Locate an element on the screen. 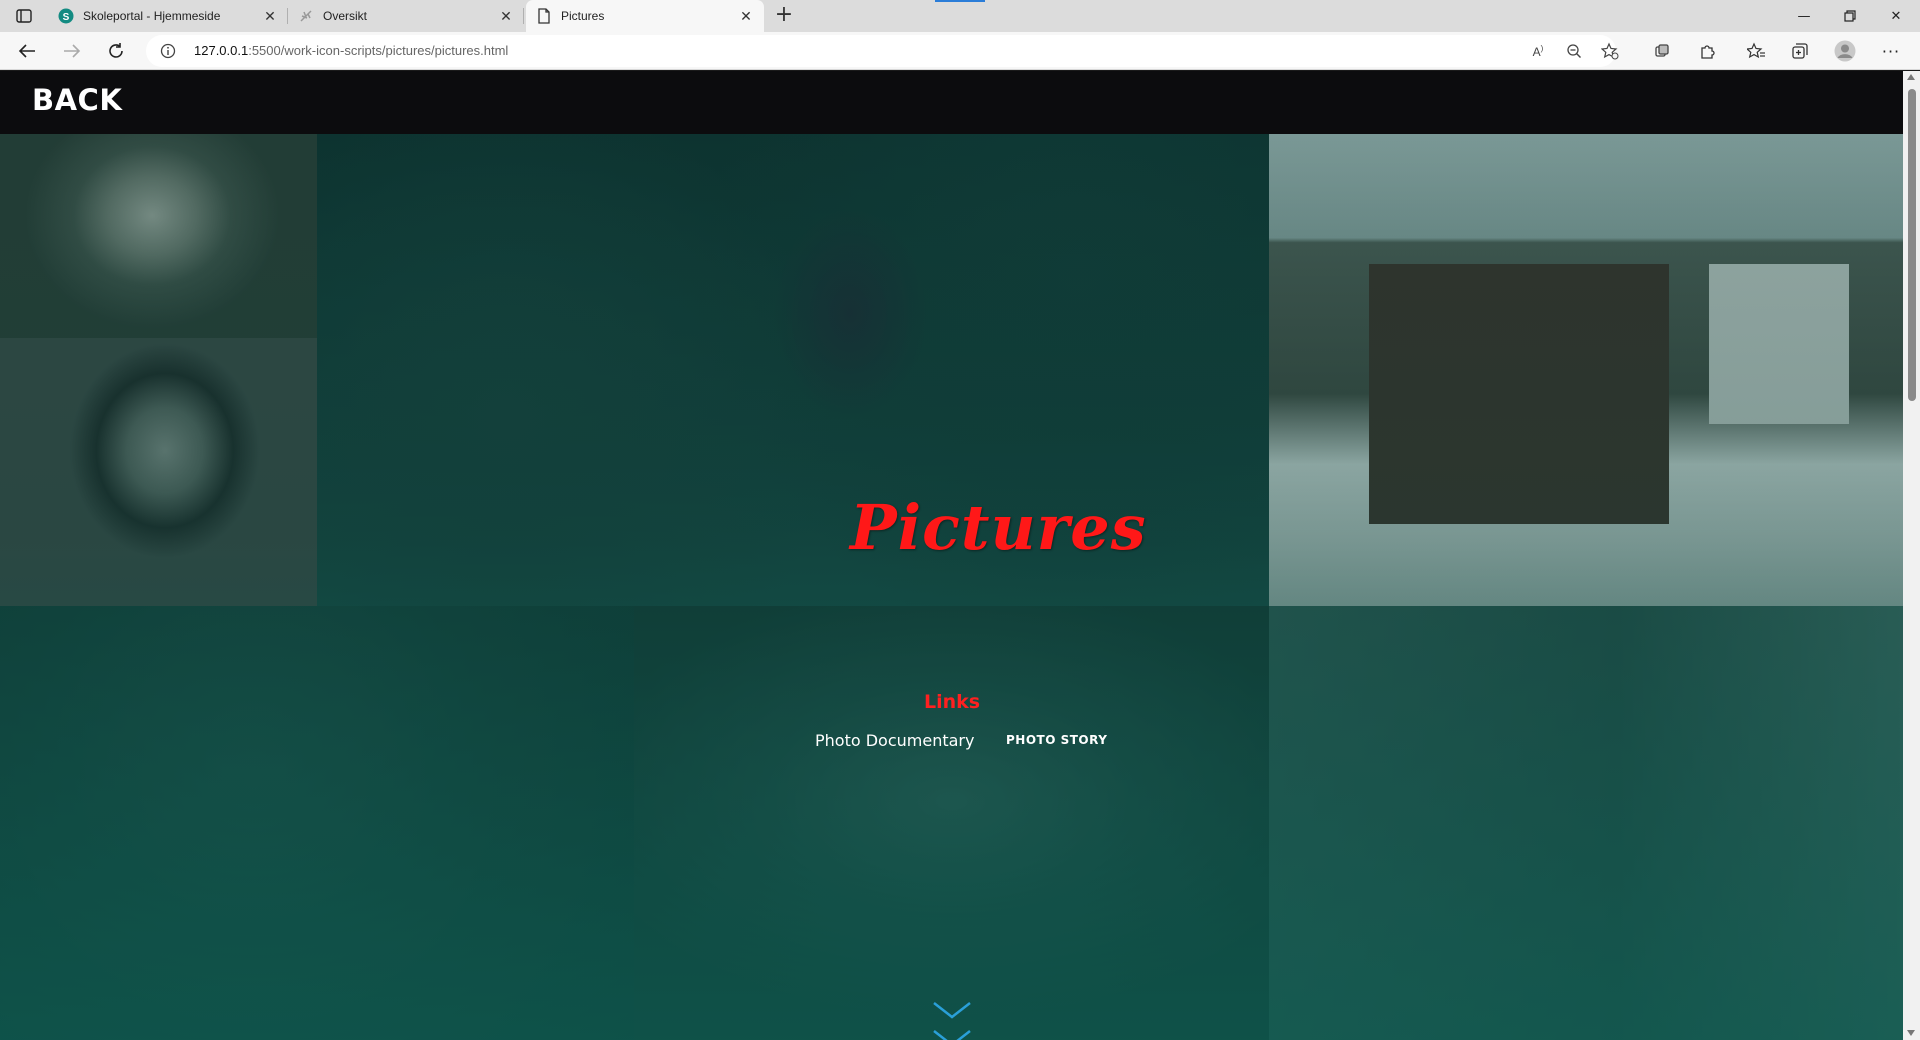  minimize-icon: — is located at coordinates (1804, 16).